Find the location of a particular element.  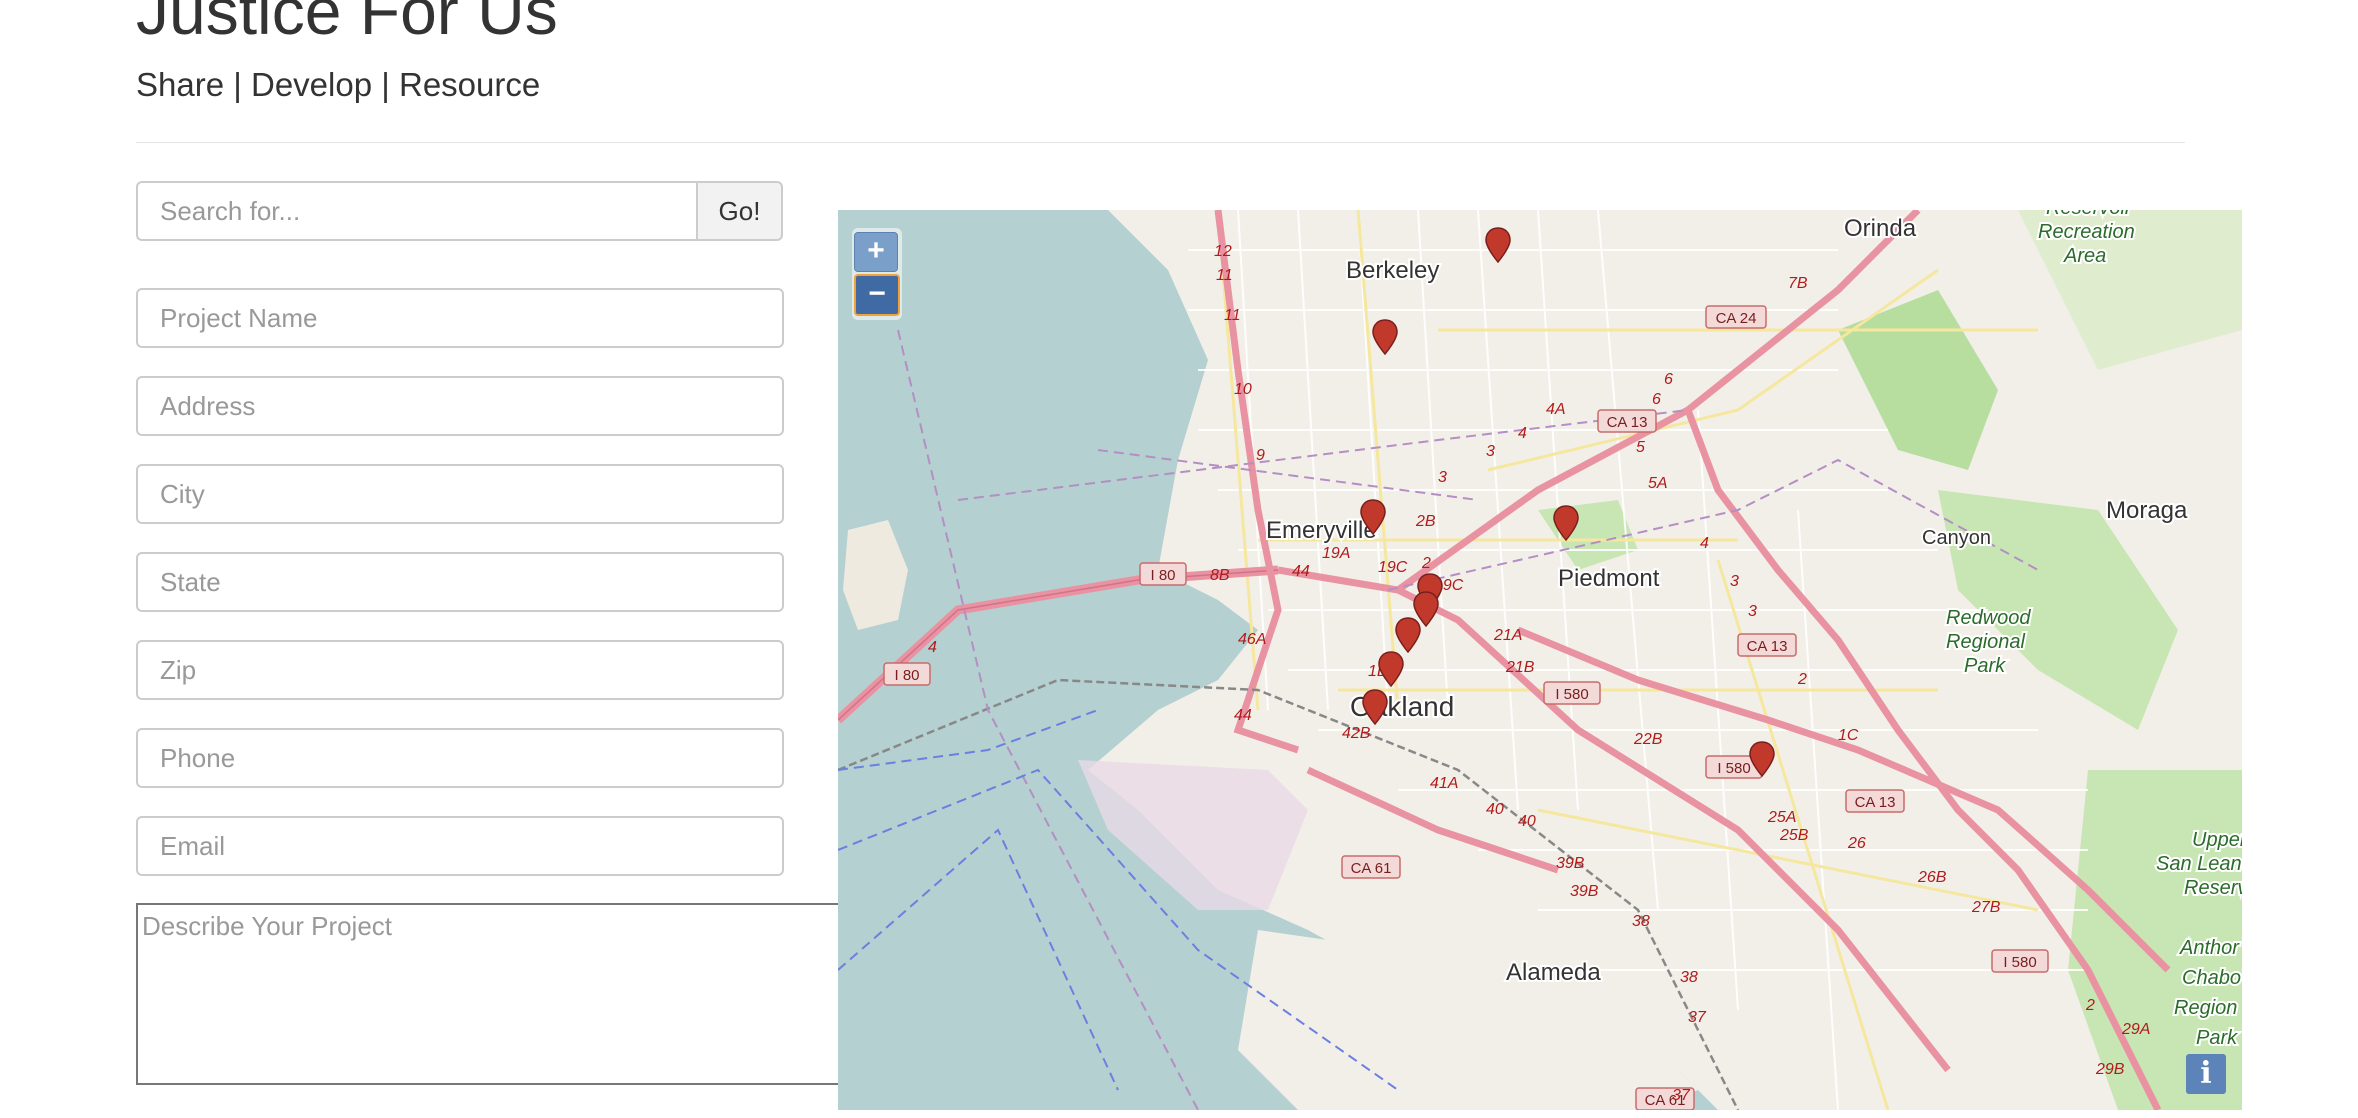

zoom-in-button: + is located at coordinates (876, 252).